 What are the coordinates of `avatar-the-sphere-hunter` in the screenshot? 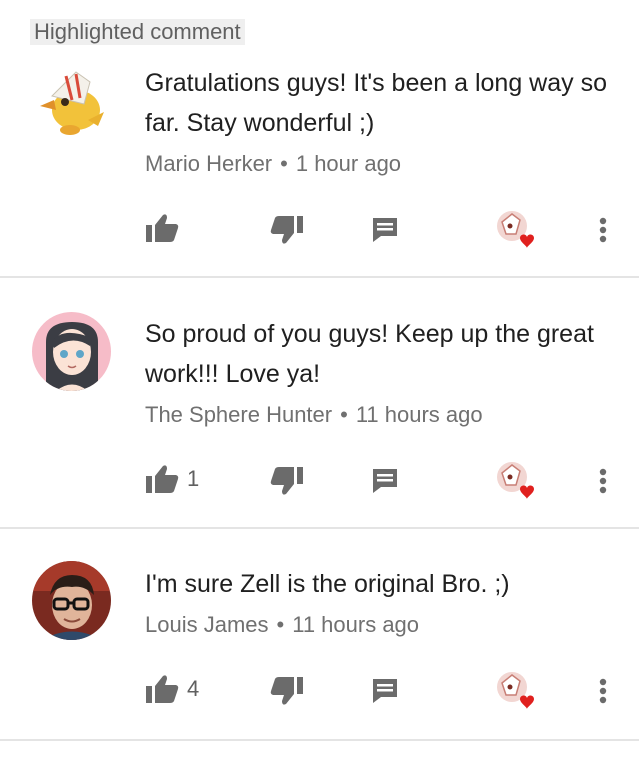 It's located at (71, 351).